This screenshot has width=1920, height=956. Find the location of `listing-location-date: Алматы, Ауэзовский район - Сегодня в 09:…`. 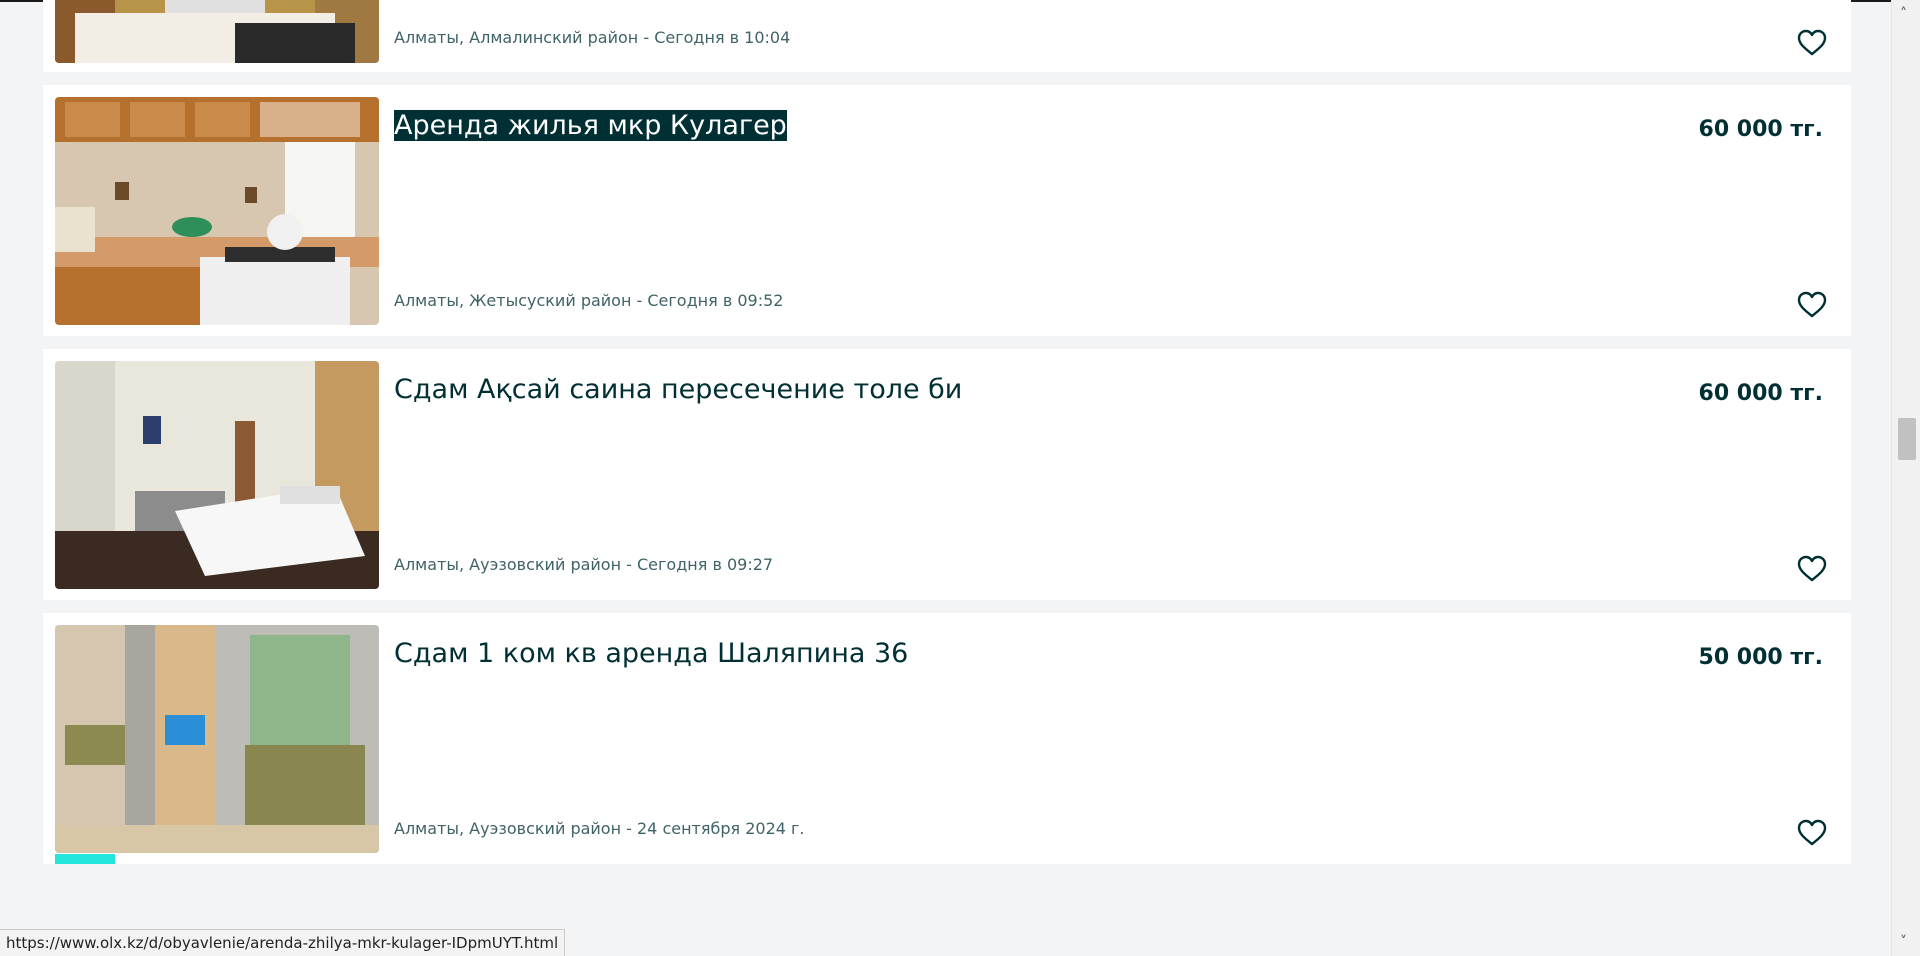

listing-location-date: Алматы, Ауэзовский район - Сегодня в 09:… is located at coordinates (584, 564).